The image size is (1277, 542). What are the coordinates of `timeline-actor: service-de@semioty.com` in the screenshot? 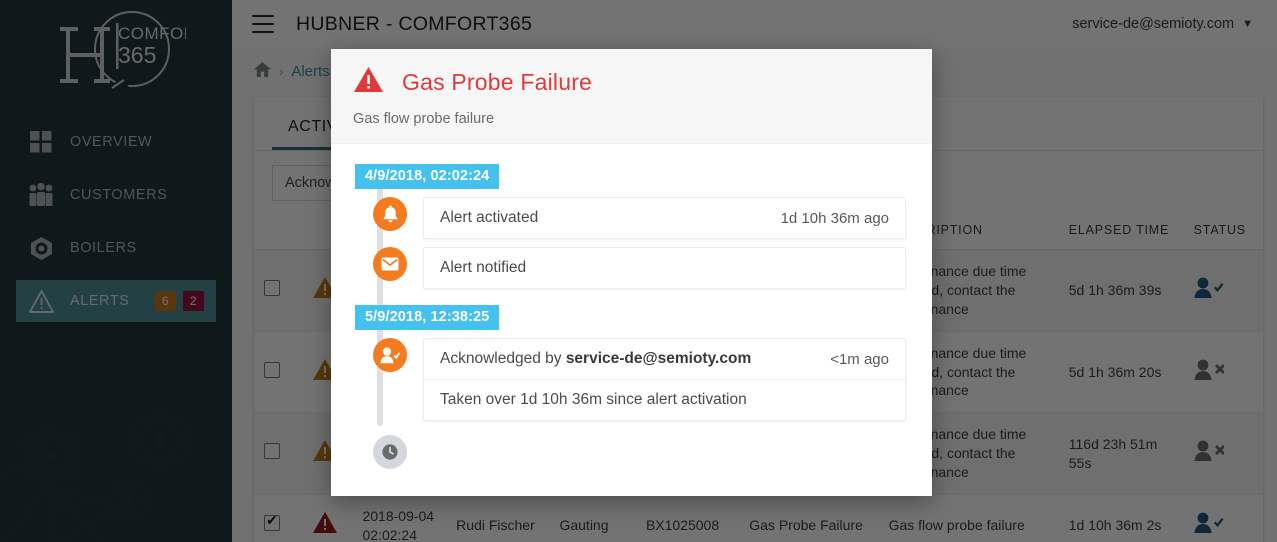 It's located at (658, 358).